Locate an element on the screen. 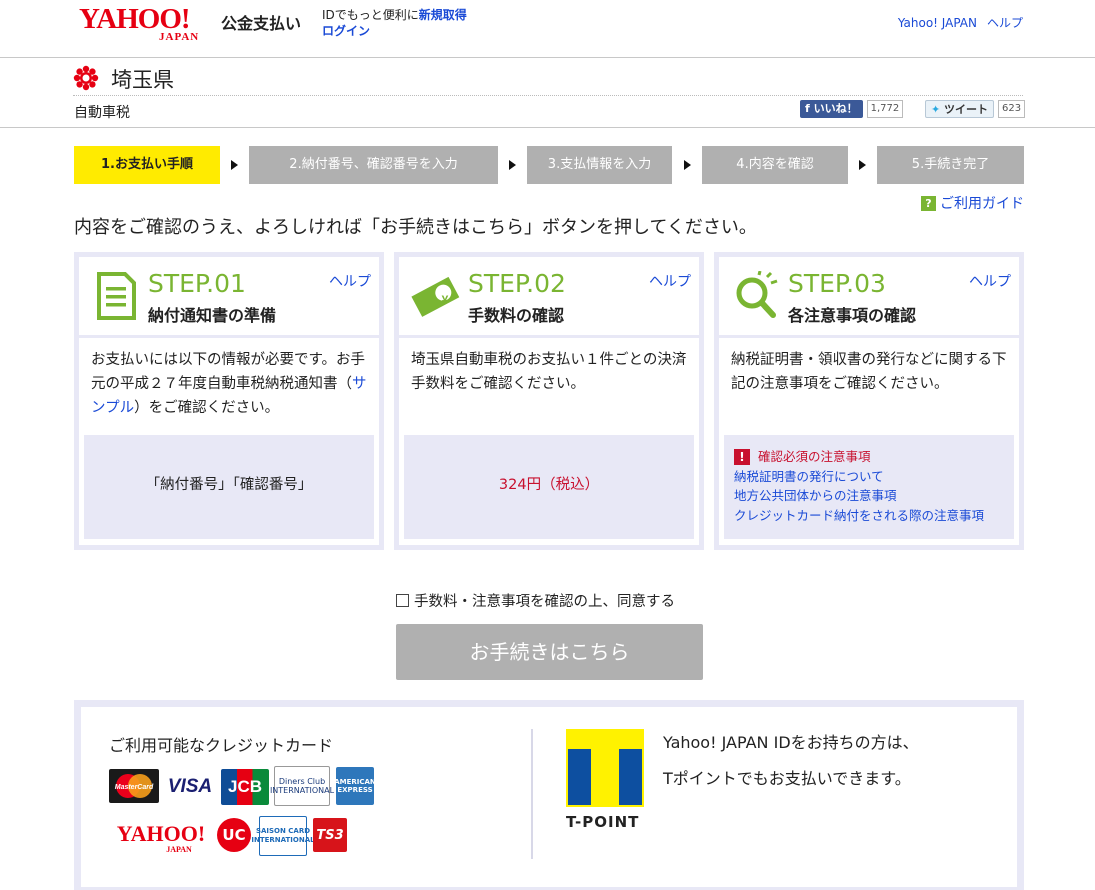  service-name: 公金支払い is located at coordinates (261, 23).